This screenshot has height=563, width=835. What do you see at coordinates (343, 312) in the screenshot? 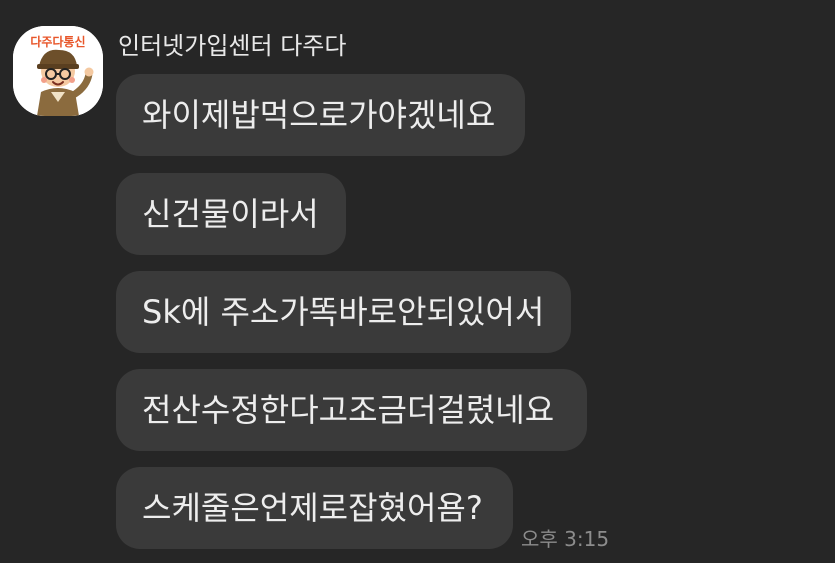
I see `message-bubble: Sk에 주소가똑바로안되있어서` at bounding box center [343, 312].